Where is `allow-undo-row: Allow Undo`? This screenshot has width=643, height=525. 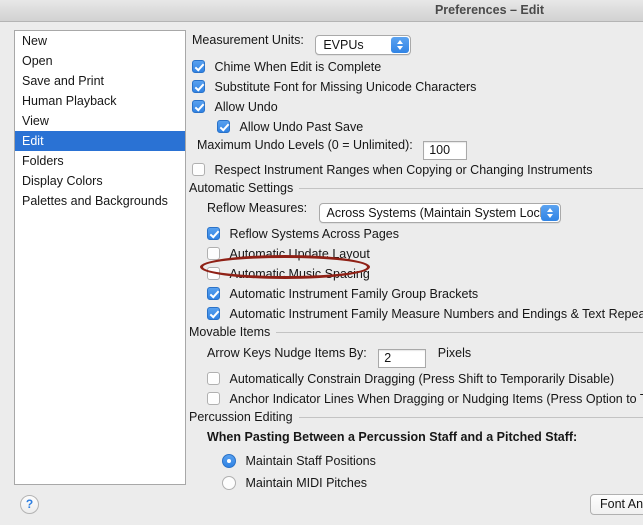 allow-undo-row: Allow Undo is located at coordinates (235, 107).